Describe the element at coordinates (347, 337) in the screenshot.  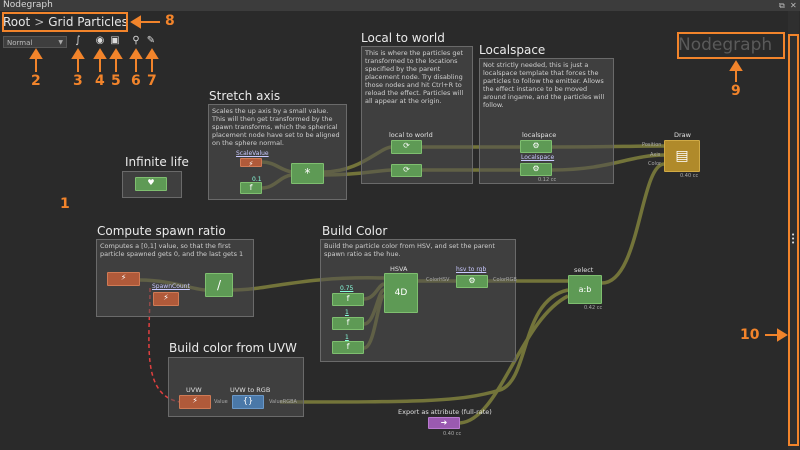
I see `value-1b-label: 1` at that location.